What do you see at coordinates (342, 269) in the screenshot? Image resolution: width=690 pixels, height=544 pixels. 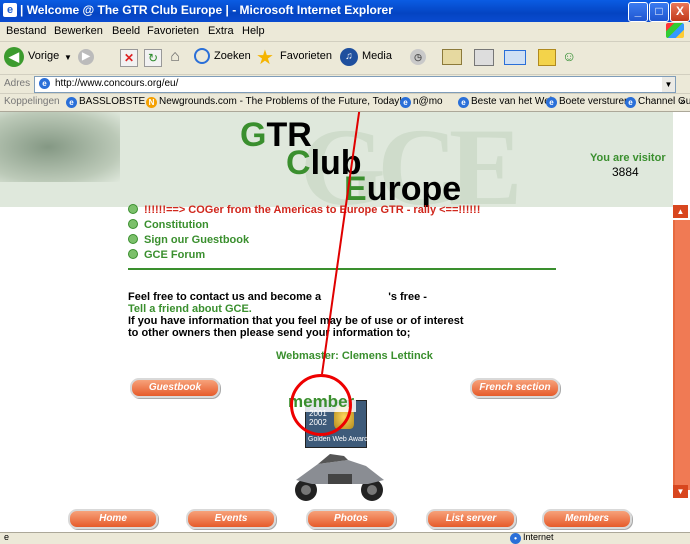 I see `divider` at bounding box center [342, 269].